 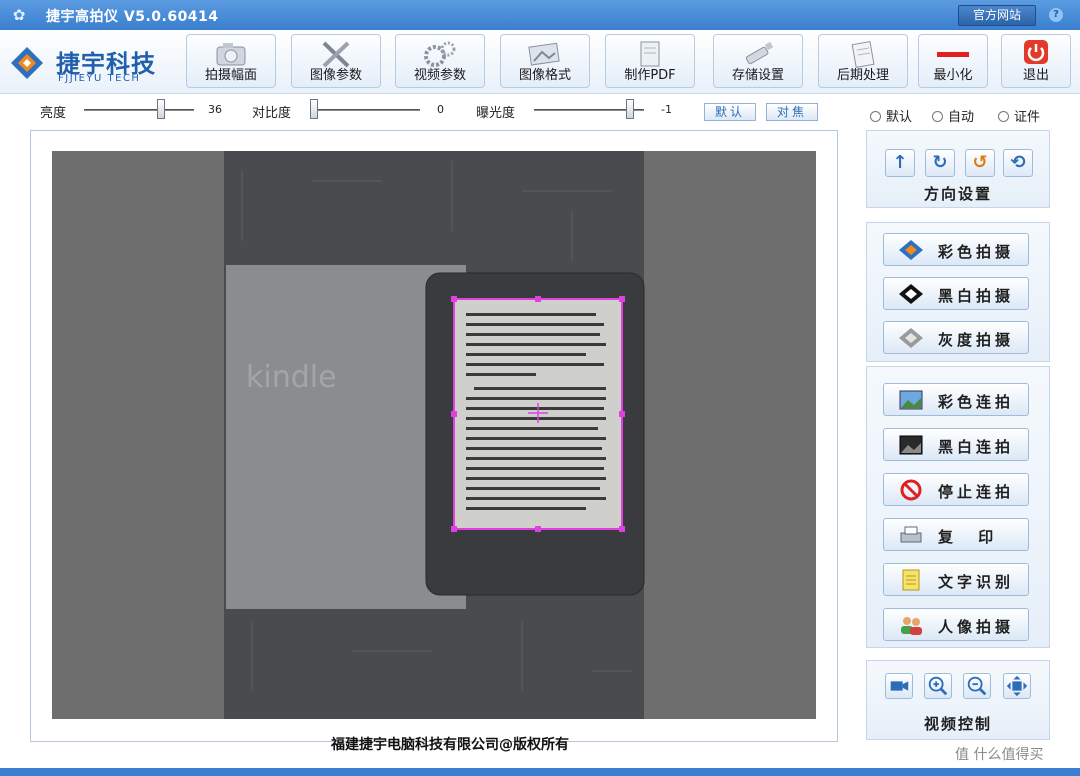 I want to click on gear-icon: ✿, so click(x=19, y=15).